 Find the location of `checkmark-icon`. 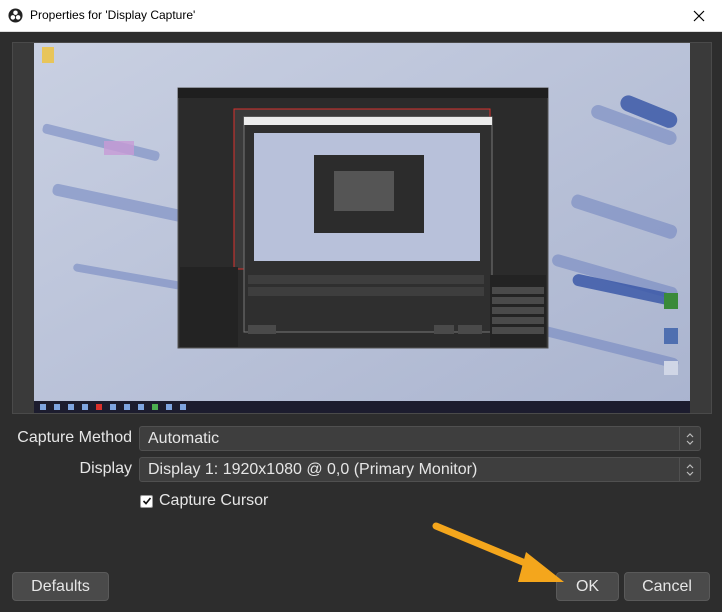

checkmark-icon is located at coordinates (146, 501).